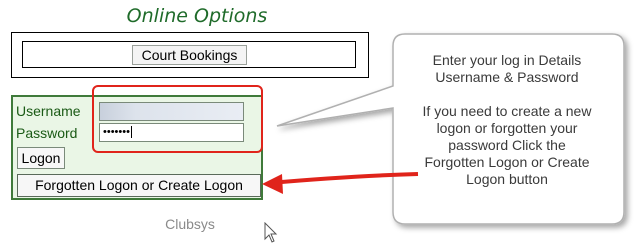 This screenshot has height=244, width=637. I want to click on callout-line: Username & Password, so click(507, 77).